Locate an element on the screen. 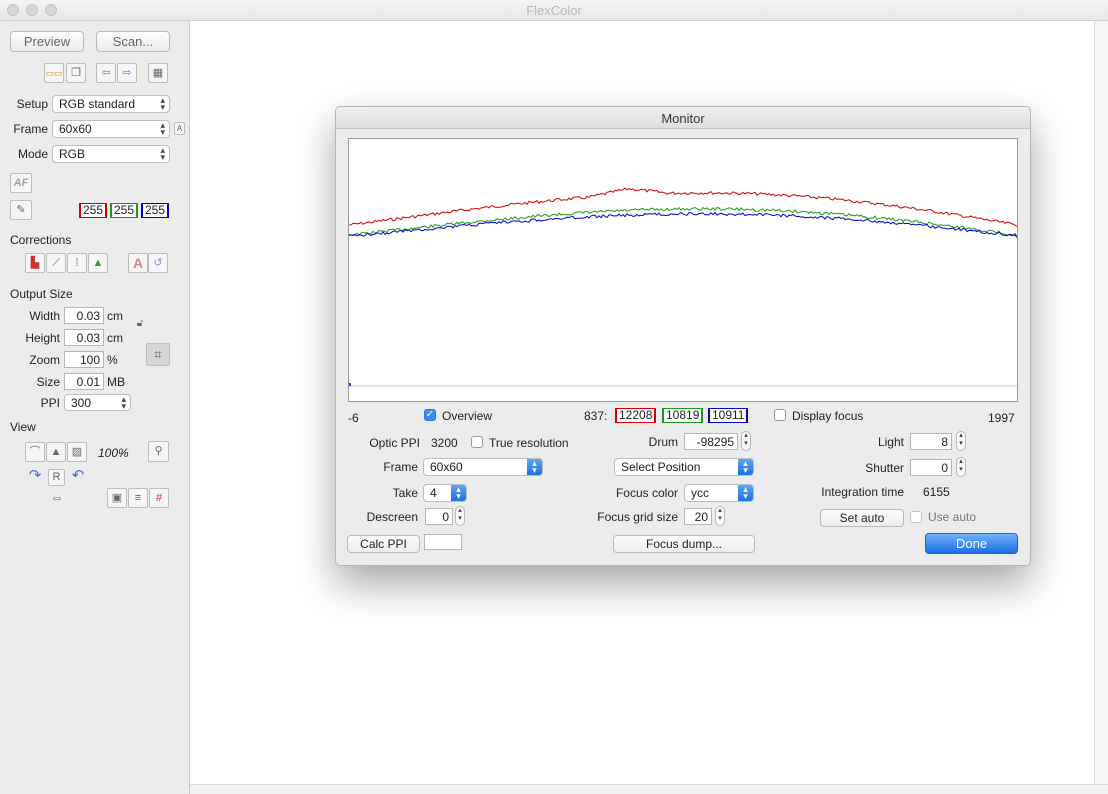  monitor-title: Monitor is located at coordinates (683, 118).